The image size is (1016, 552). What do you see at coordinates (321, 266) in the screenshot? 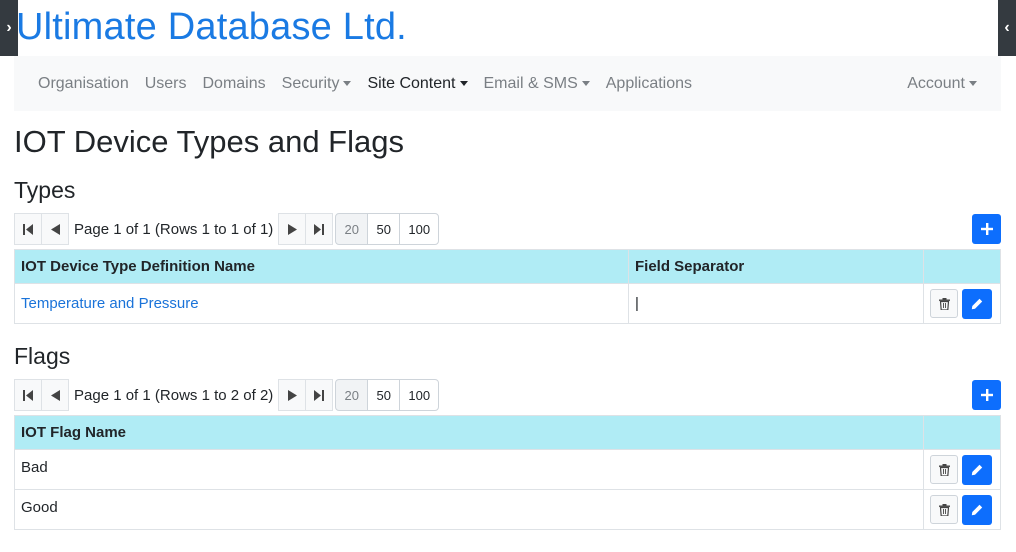
I see `column-header-type-name: IOT Device Type Definition Name` at bounding box center [321, 266].